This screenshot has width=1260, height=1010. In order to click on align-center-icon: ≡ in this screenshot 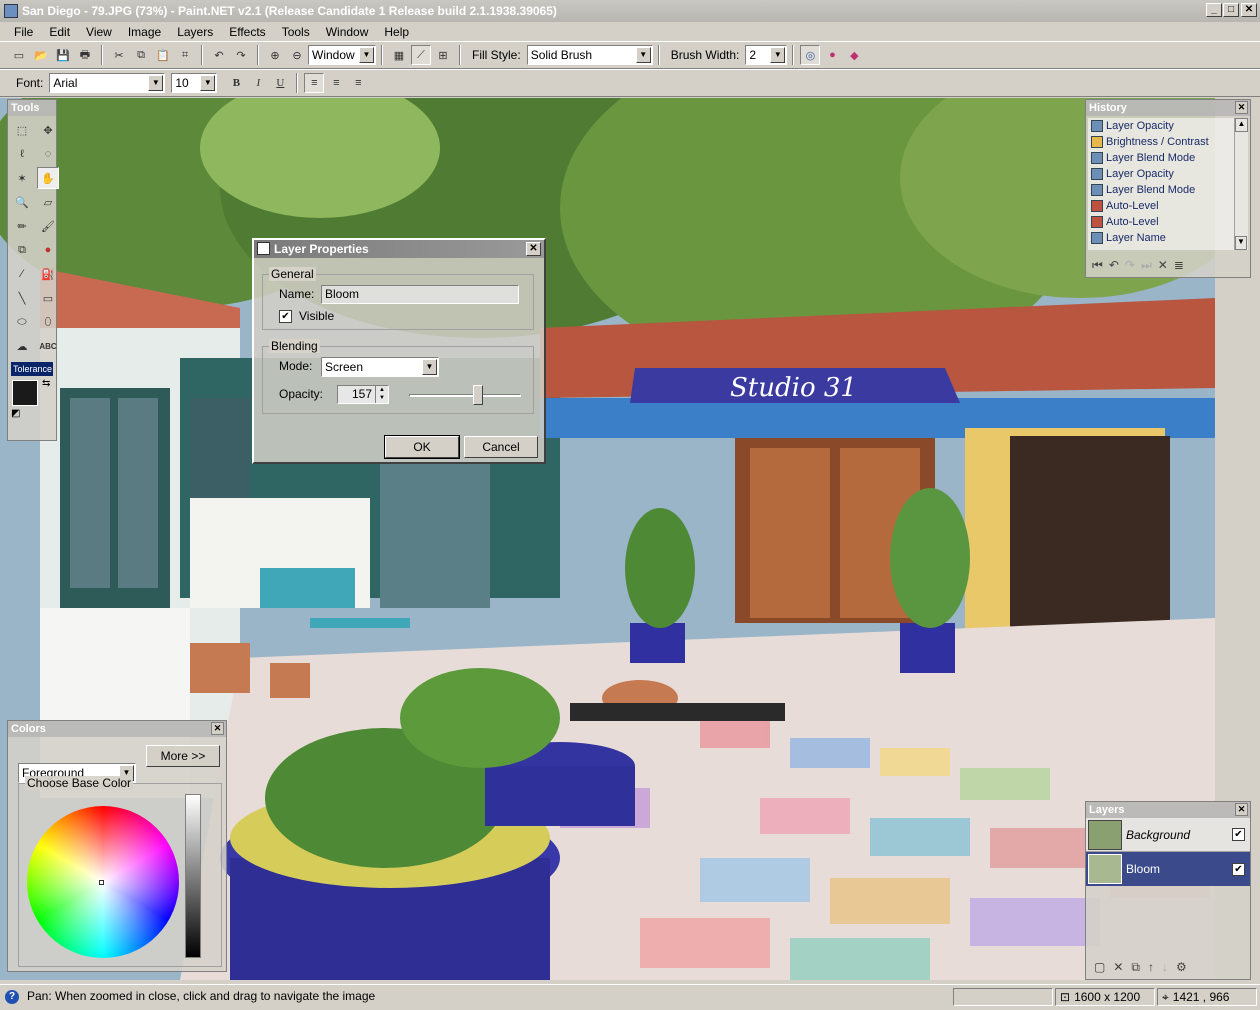, I will do `click(336, 83)`.